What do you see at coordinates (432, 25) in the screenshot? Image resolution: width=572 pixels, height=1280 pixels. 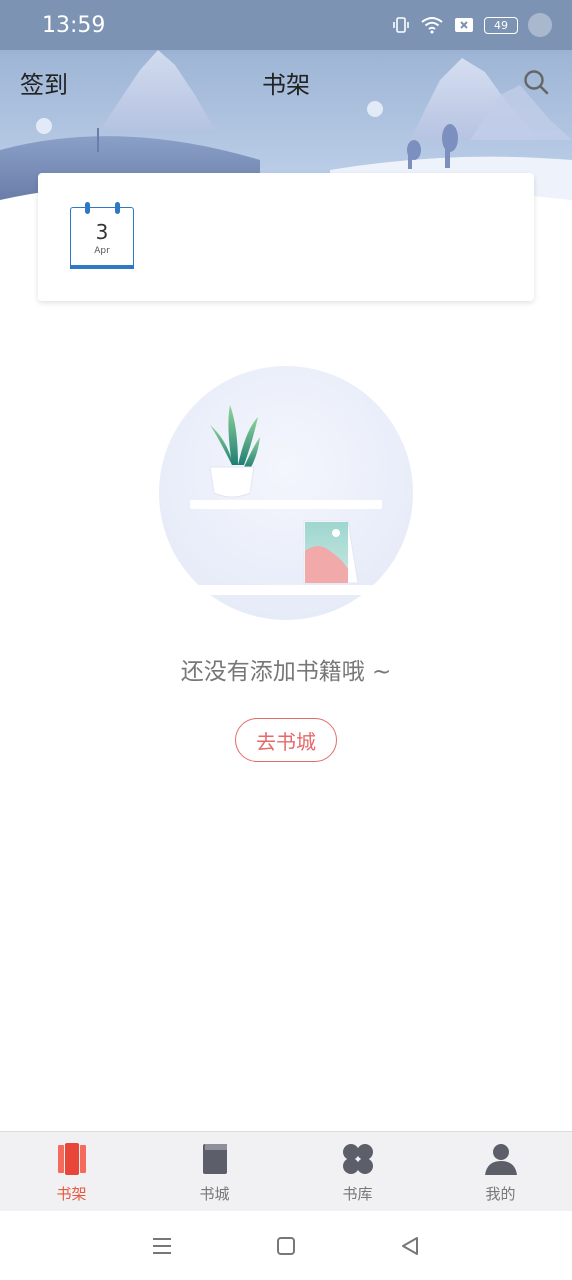 I see `wifi-icon` at bounding box center [432, 25].